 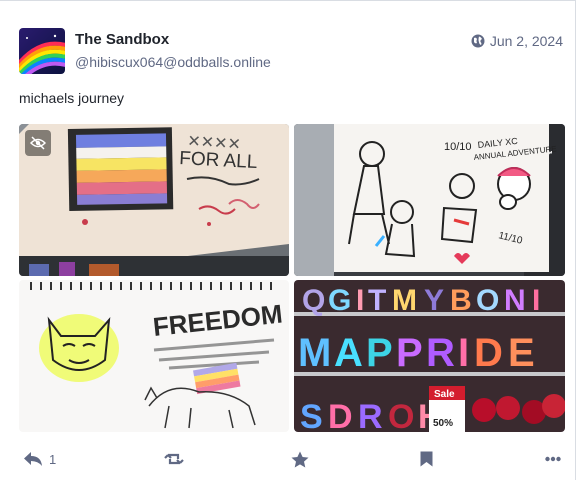 I want to click on svg-text: FOR ALL, so click(x=218, y=160).